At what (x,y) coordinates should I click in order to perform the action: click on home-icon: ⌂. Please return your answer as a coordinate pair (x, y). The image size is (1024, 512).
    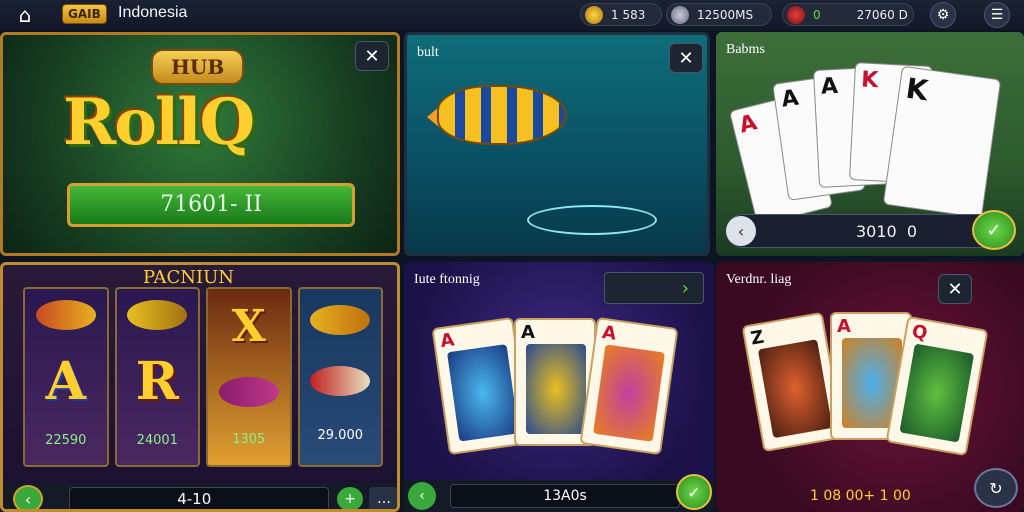
    Looking at the image, I should click on (25, 15).